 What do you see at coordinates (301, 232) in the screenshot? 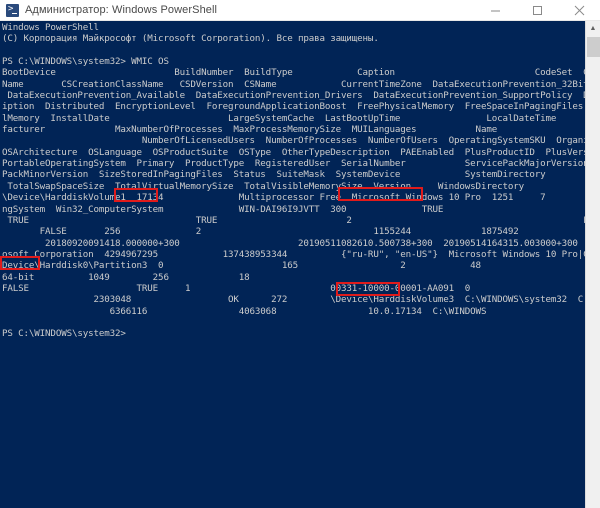
I see `console-line: FALSE 256 2 1155244 1875492 1359564` at bounding box center [301, 232].